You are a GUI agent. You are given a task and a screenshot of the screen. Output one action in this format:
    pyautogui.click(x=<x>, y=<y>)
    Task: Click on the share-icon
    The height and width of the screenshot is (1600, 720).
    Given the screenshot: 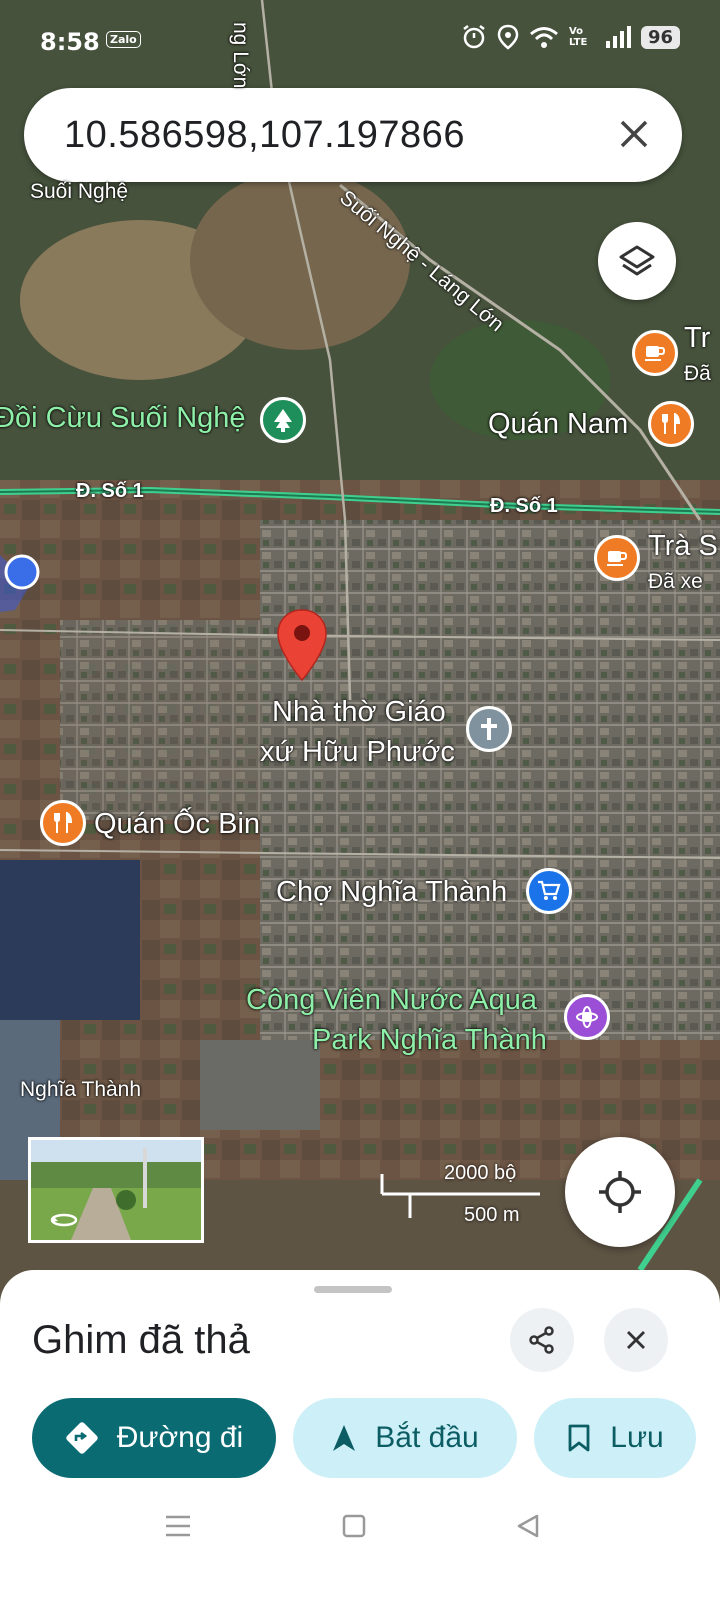 What is the action you would take?
    pyautogui.click(x=541, y=1340)
    